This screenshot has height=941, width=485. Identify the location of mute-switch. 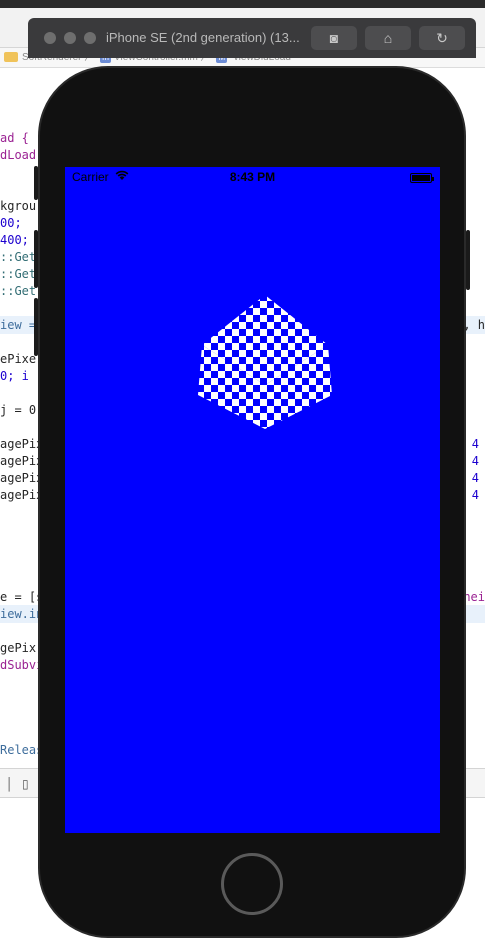
(36, 183).